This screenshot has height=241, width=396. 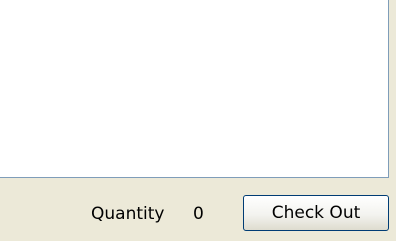 I want to click on quantity-label: Quantity, so click(x=128, y=214).